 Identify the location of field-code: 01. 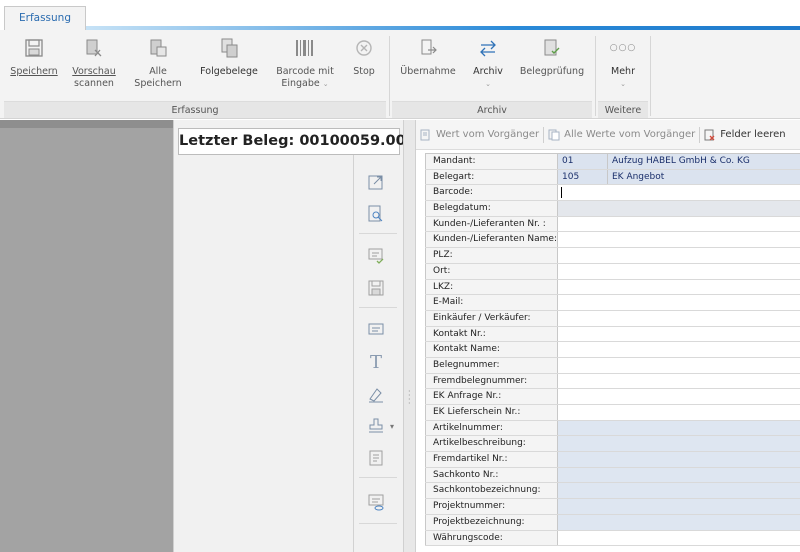
(583, 161).